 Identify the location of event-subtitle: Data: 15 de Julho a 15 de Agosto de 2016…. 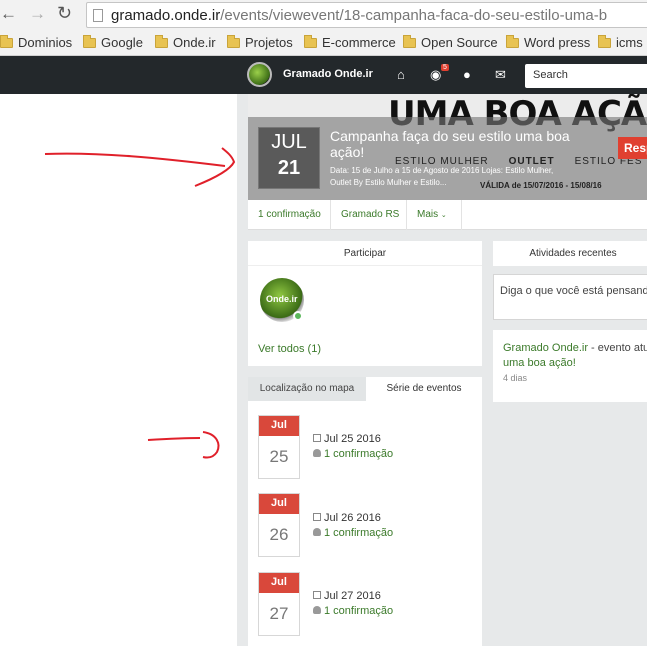
(442, 176).